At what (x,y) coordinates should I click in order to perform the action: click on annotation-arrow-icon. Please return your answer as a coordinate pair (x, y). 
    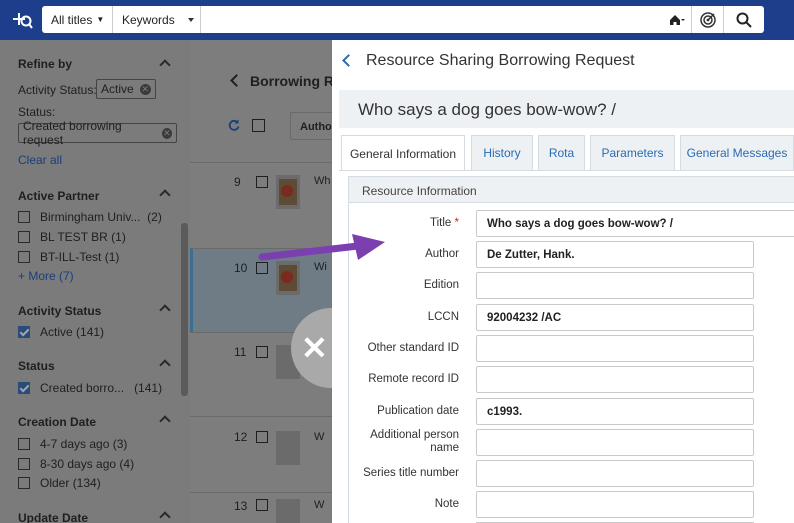
    Looking at the image, I should click on (321, 247).